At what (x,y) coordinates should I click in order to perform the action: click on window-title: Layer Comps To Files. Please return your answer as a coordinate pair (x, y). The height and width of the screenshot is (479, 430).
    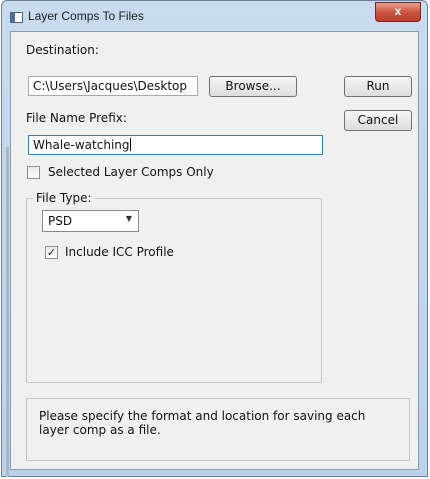
    Looking at the image, I should click on (86, 16).